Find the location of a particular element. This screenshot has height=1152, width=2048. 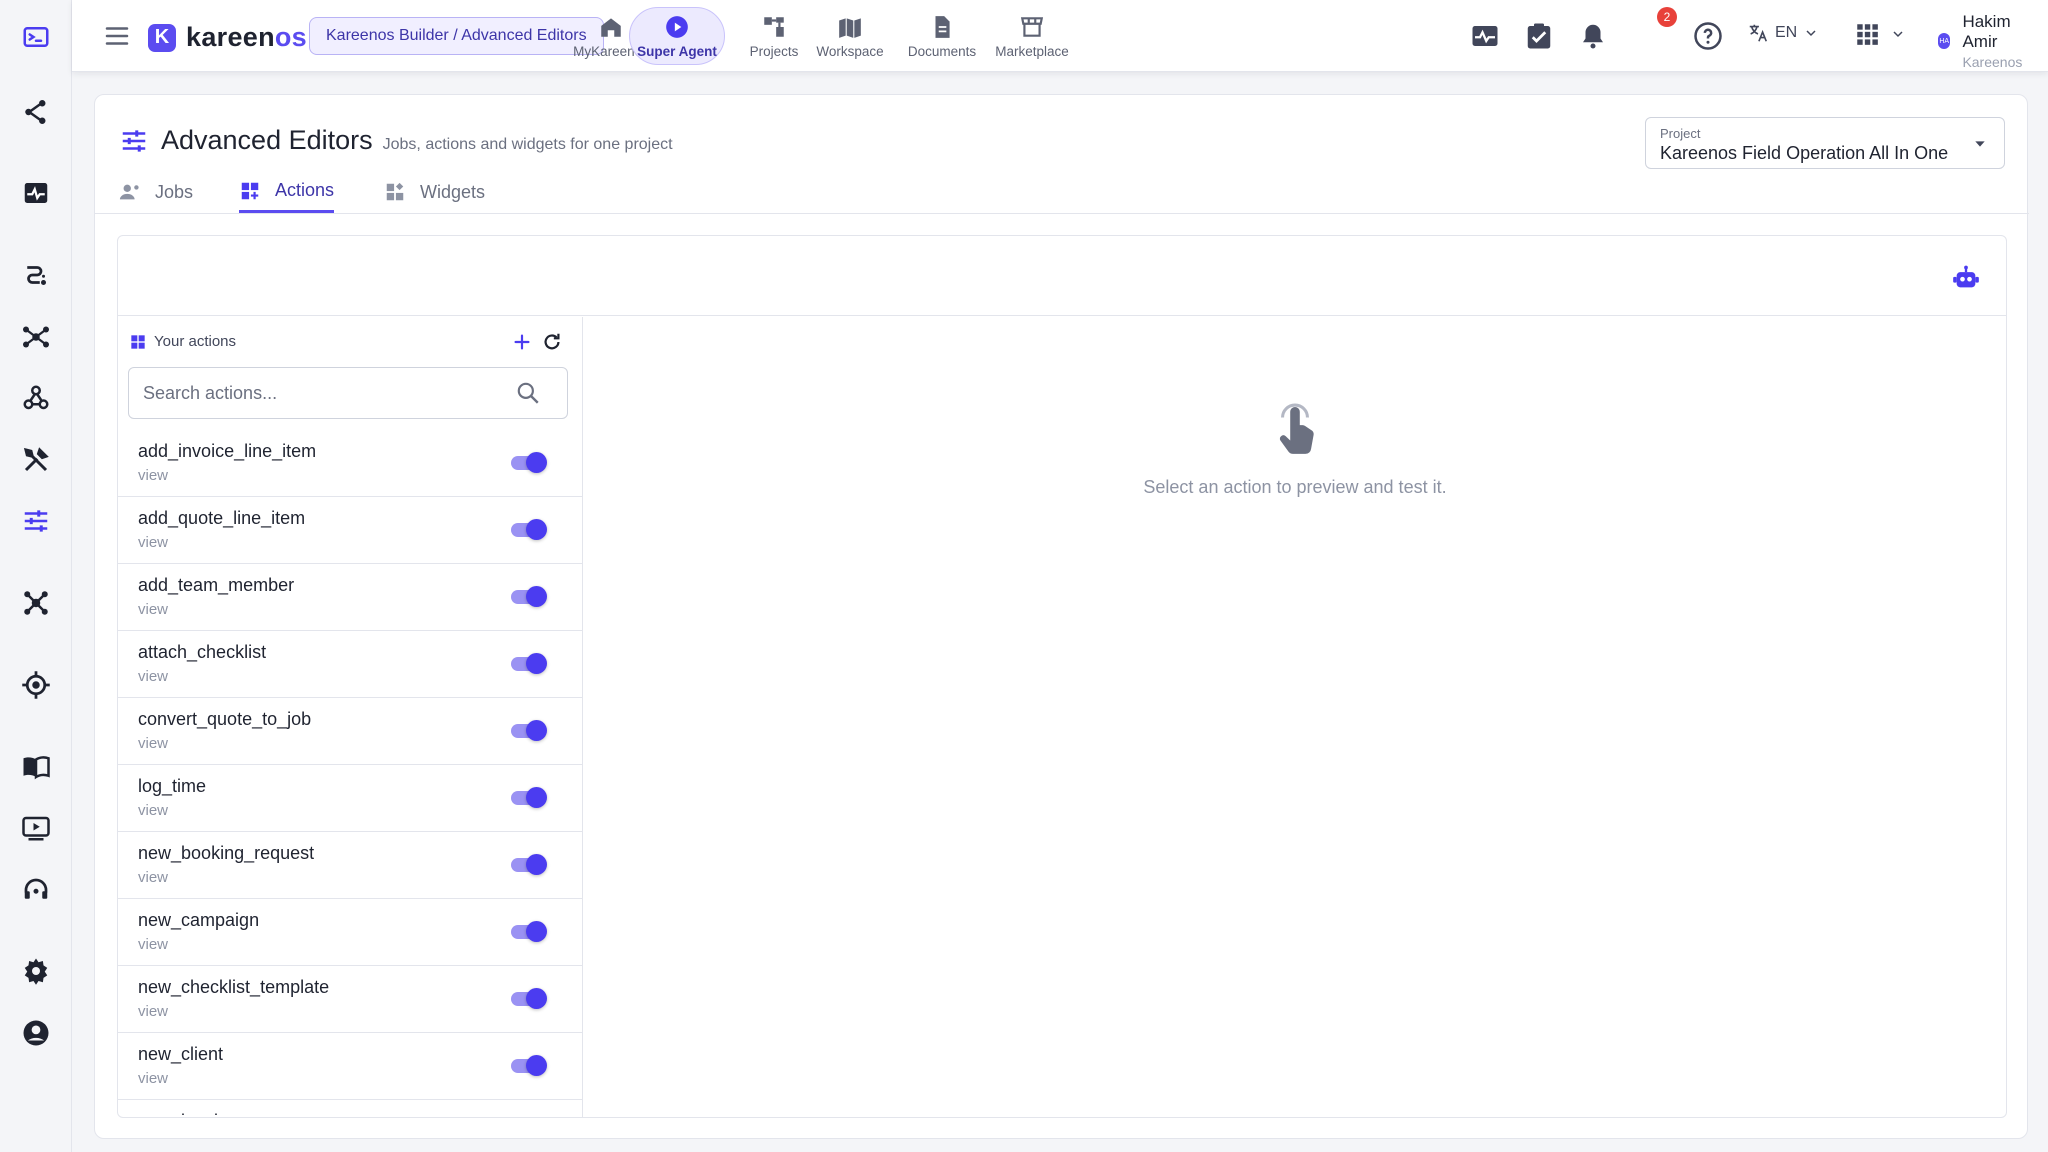

notifications-bell-icon is located at coordinates (1593, 36).